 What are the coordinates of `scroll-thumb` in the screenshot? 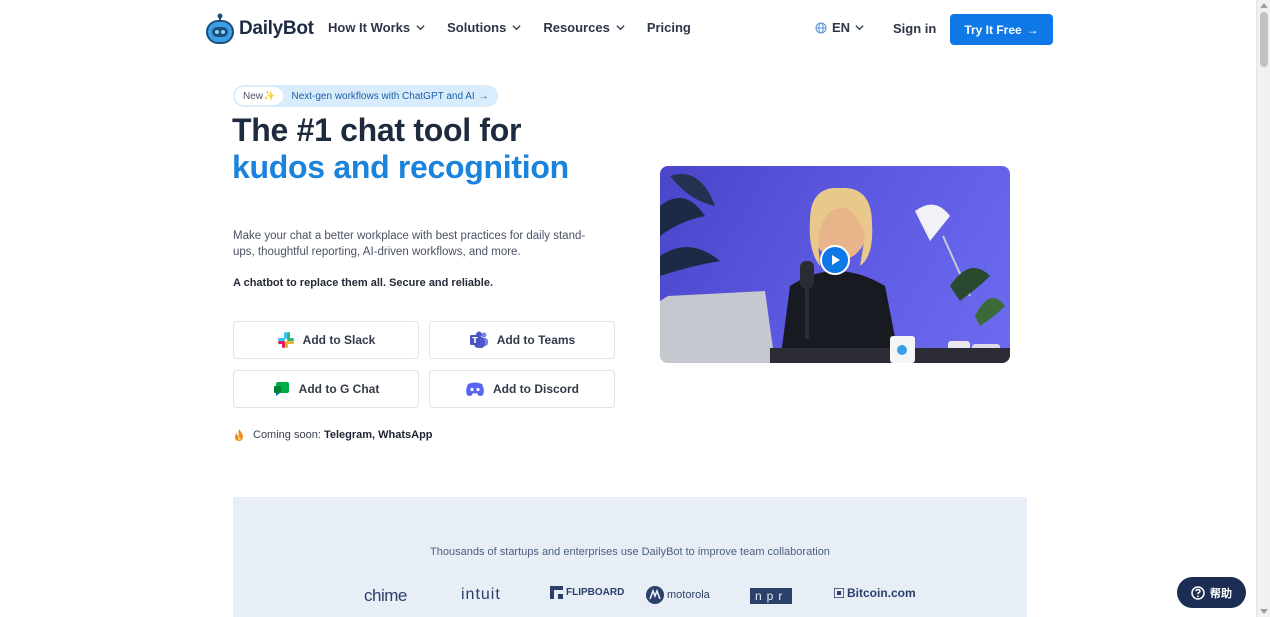 It's located at (1264, 39).